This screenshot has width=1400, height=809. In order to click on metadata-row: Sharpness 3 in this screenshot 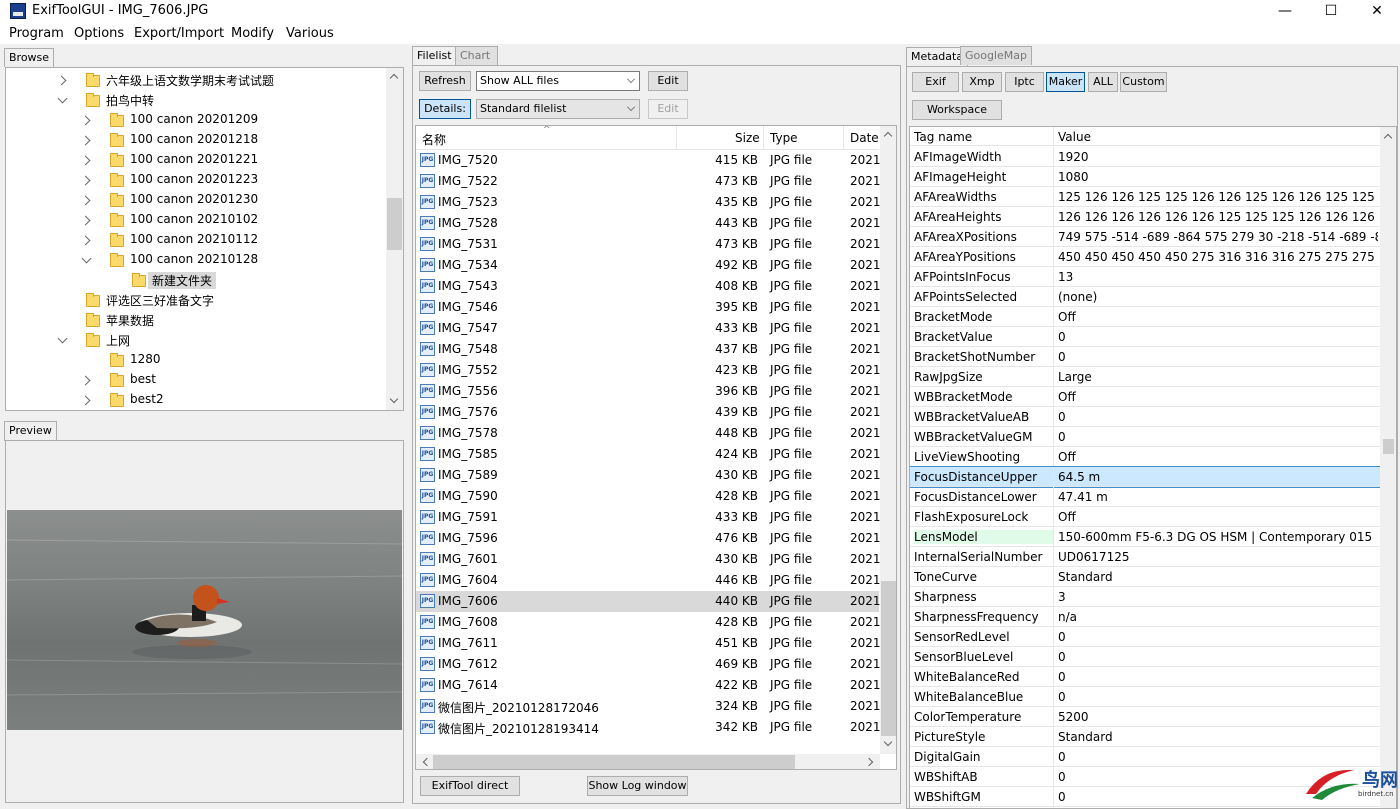, I will do `click(1145, 597)`.